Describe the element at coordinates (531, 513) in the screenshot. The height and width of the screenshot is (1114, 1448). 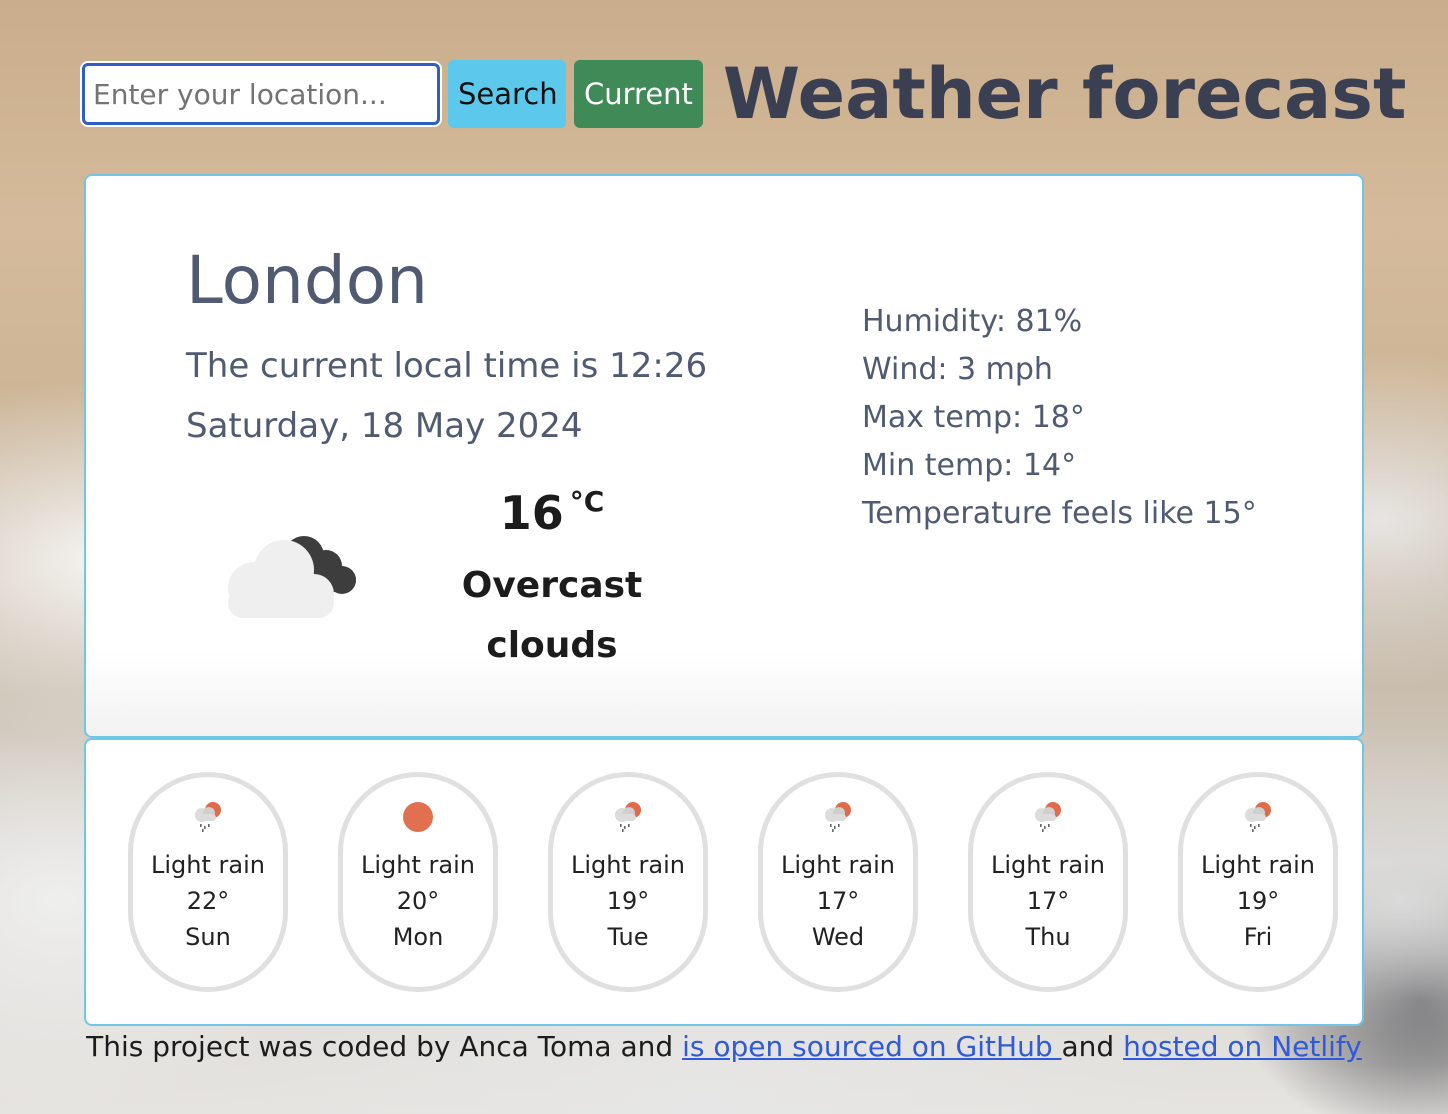
I see `current-temperature: 16` at that location.